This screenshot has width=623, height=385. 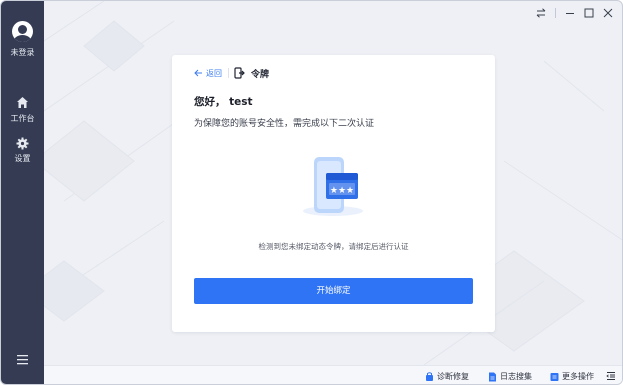 I want to click on minimize-icon, so click(x=570, y=13).